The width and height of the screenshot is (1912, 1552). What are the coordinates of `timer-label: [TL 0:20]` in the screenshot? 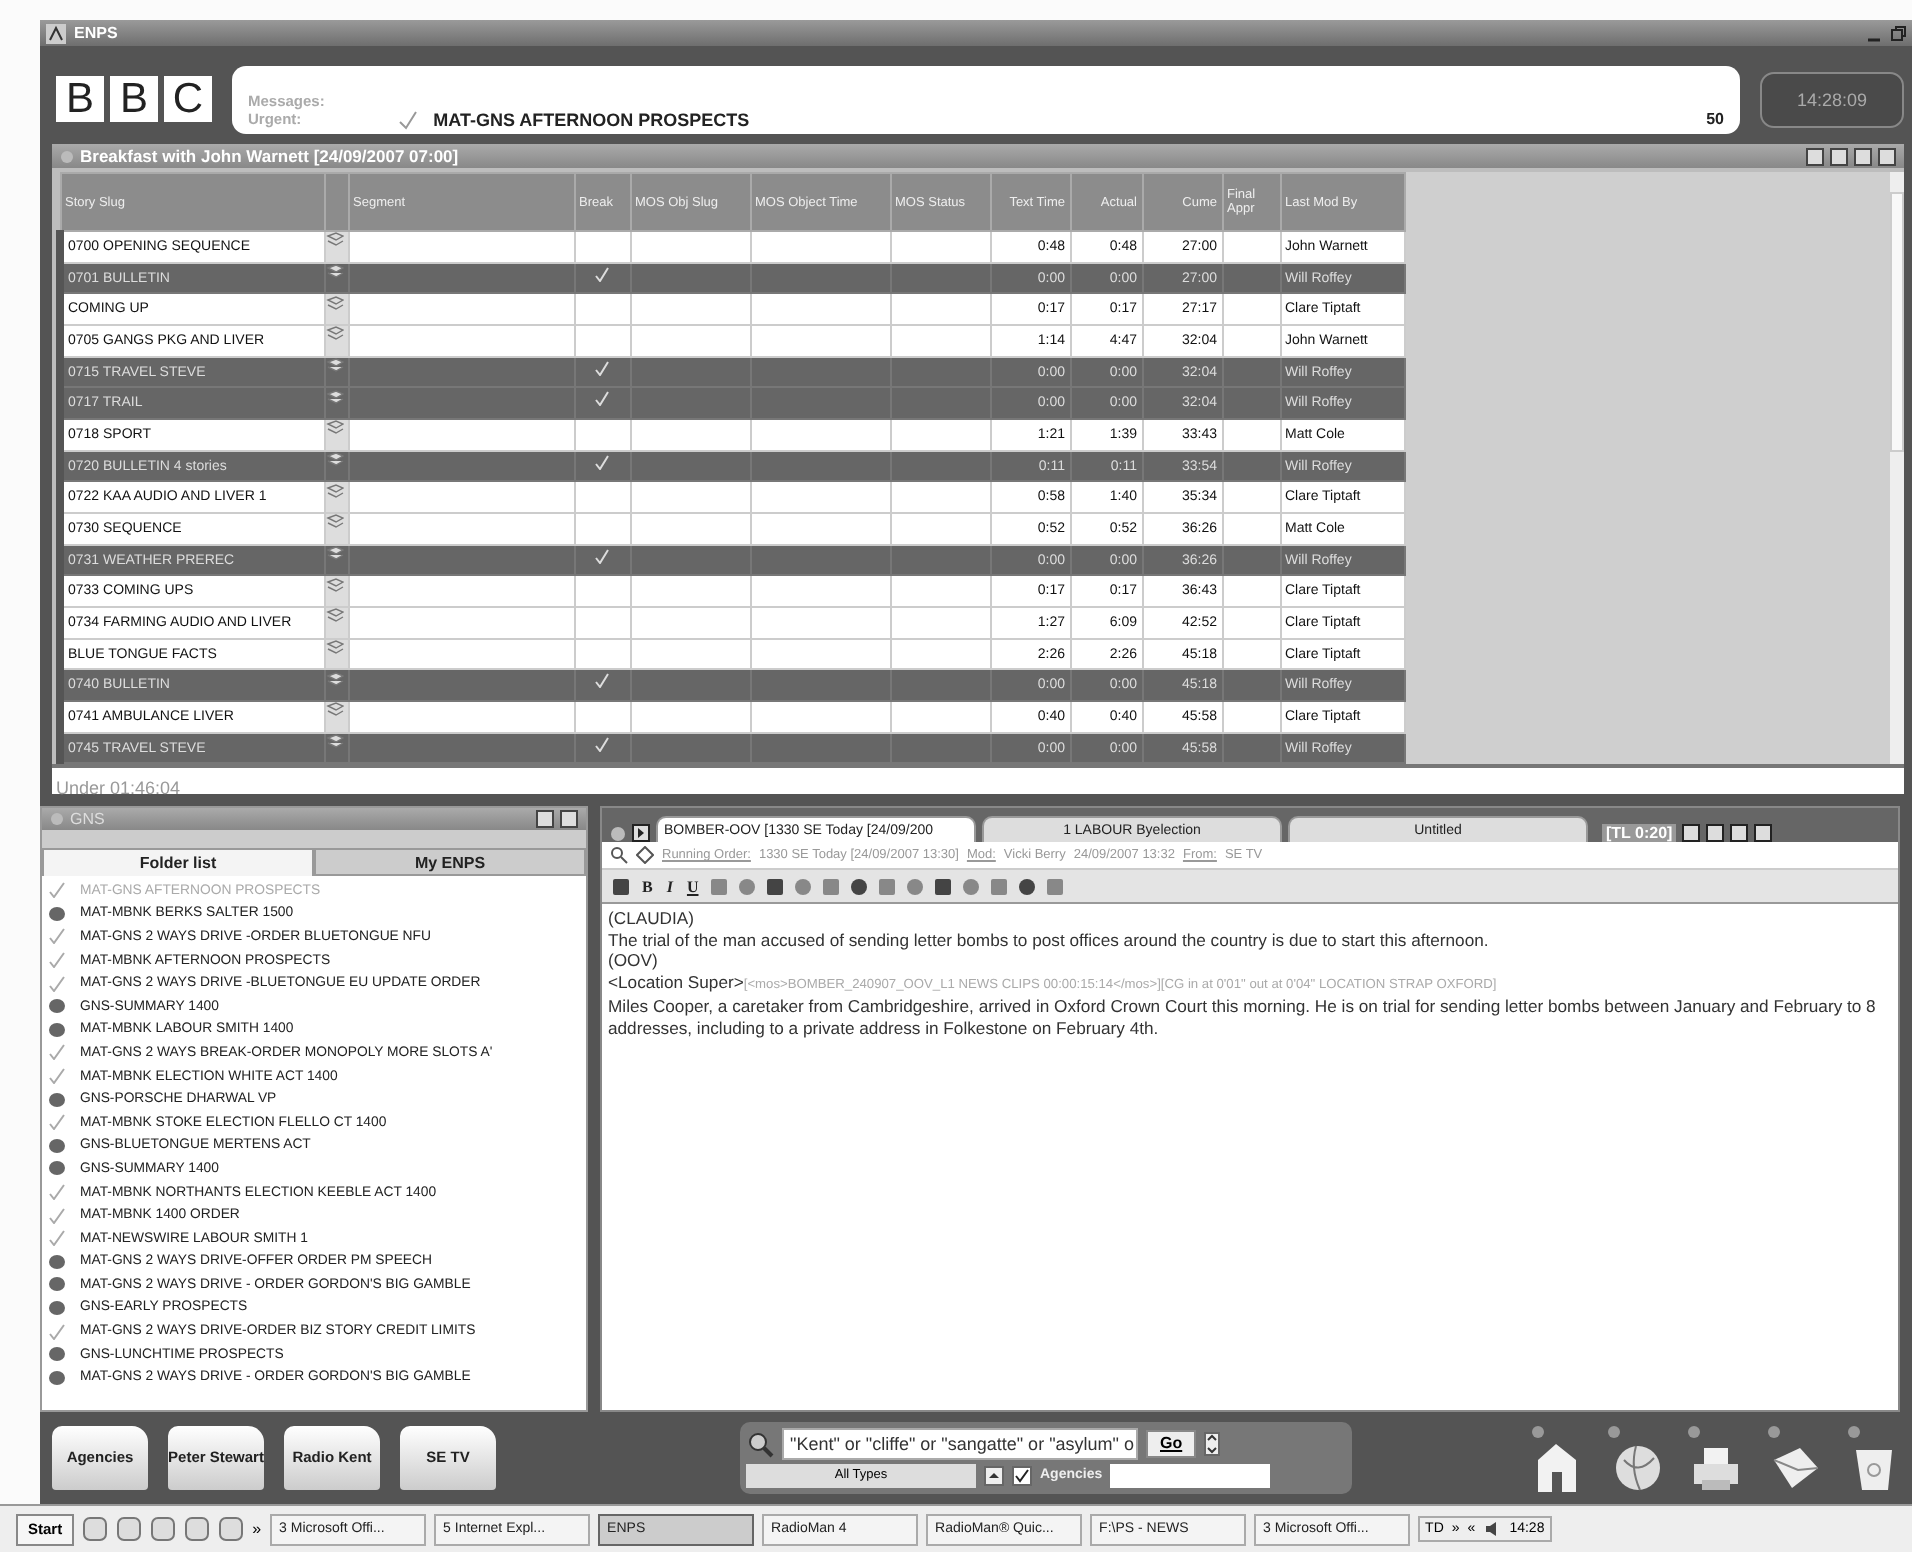 It's located at (1639, 833).